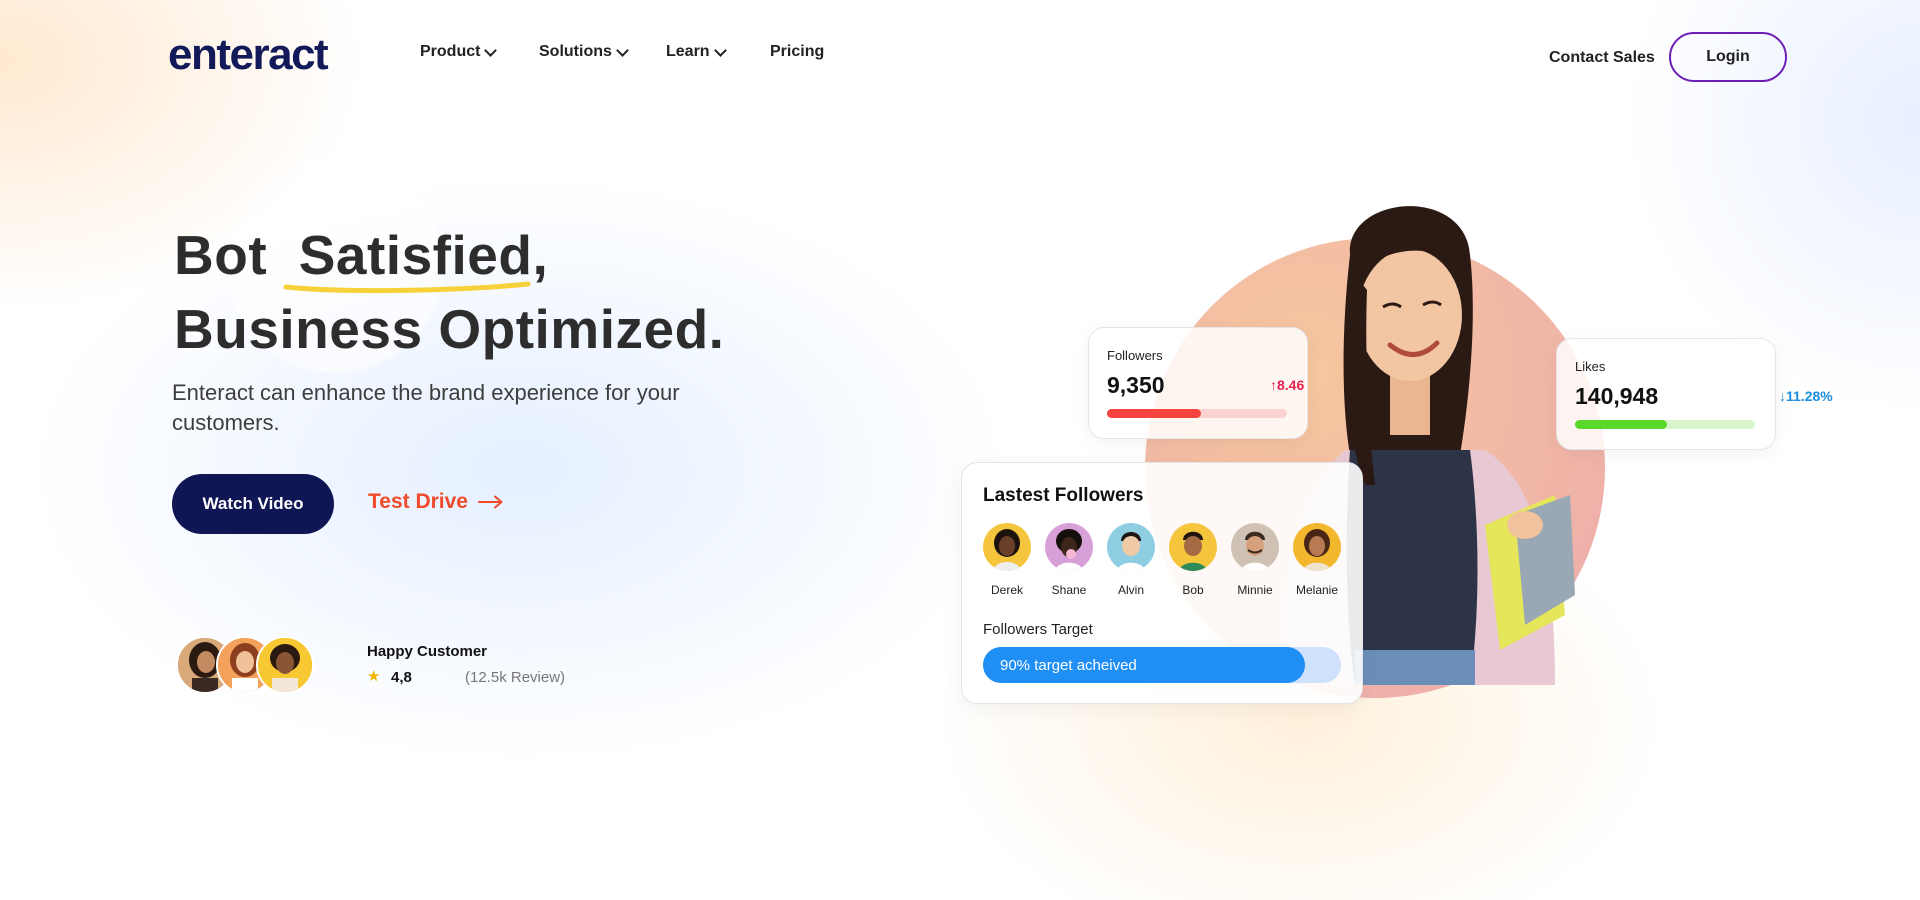 This screenshot has width=1920, height=900. Describe the element at coordinates (423, 255) in the screenshot. I see `hero-title-word-satisfied: Satisfied,` at that location.